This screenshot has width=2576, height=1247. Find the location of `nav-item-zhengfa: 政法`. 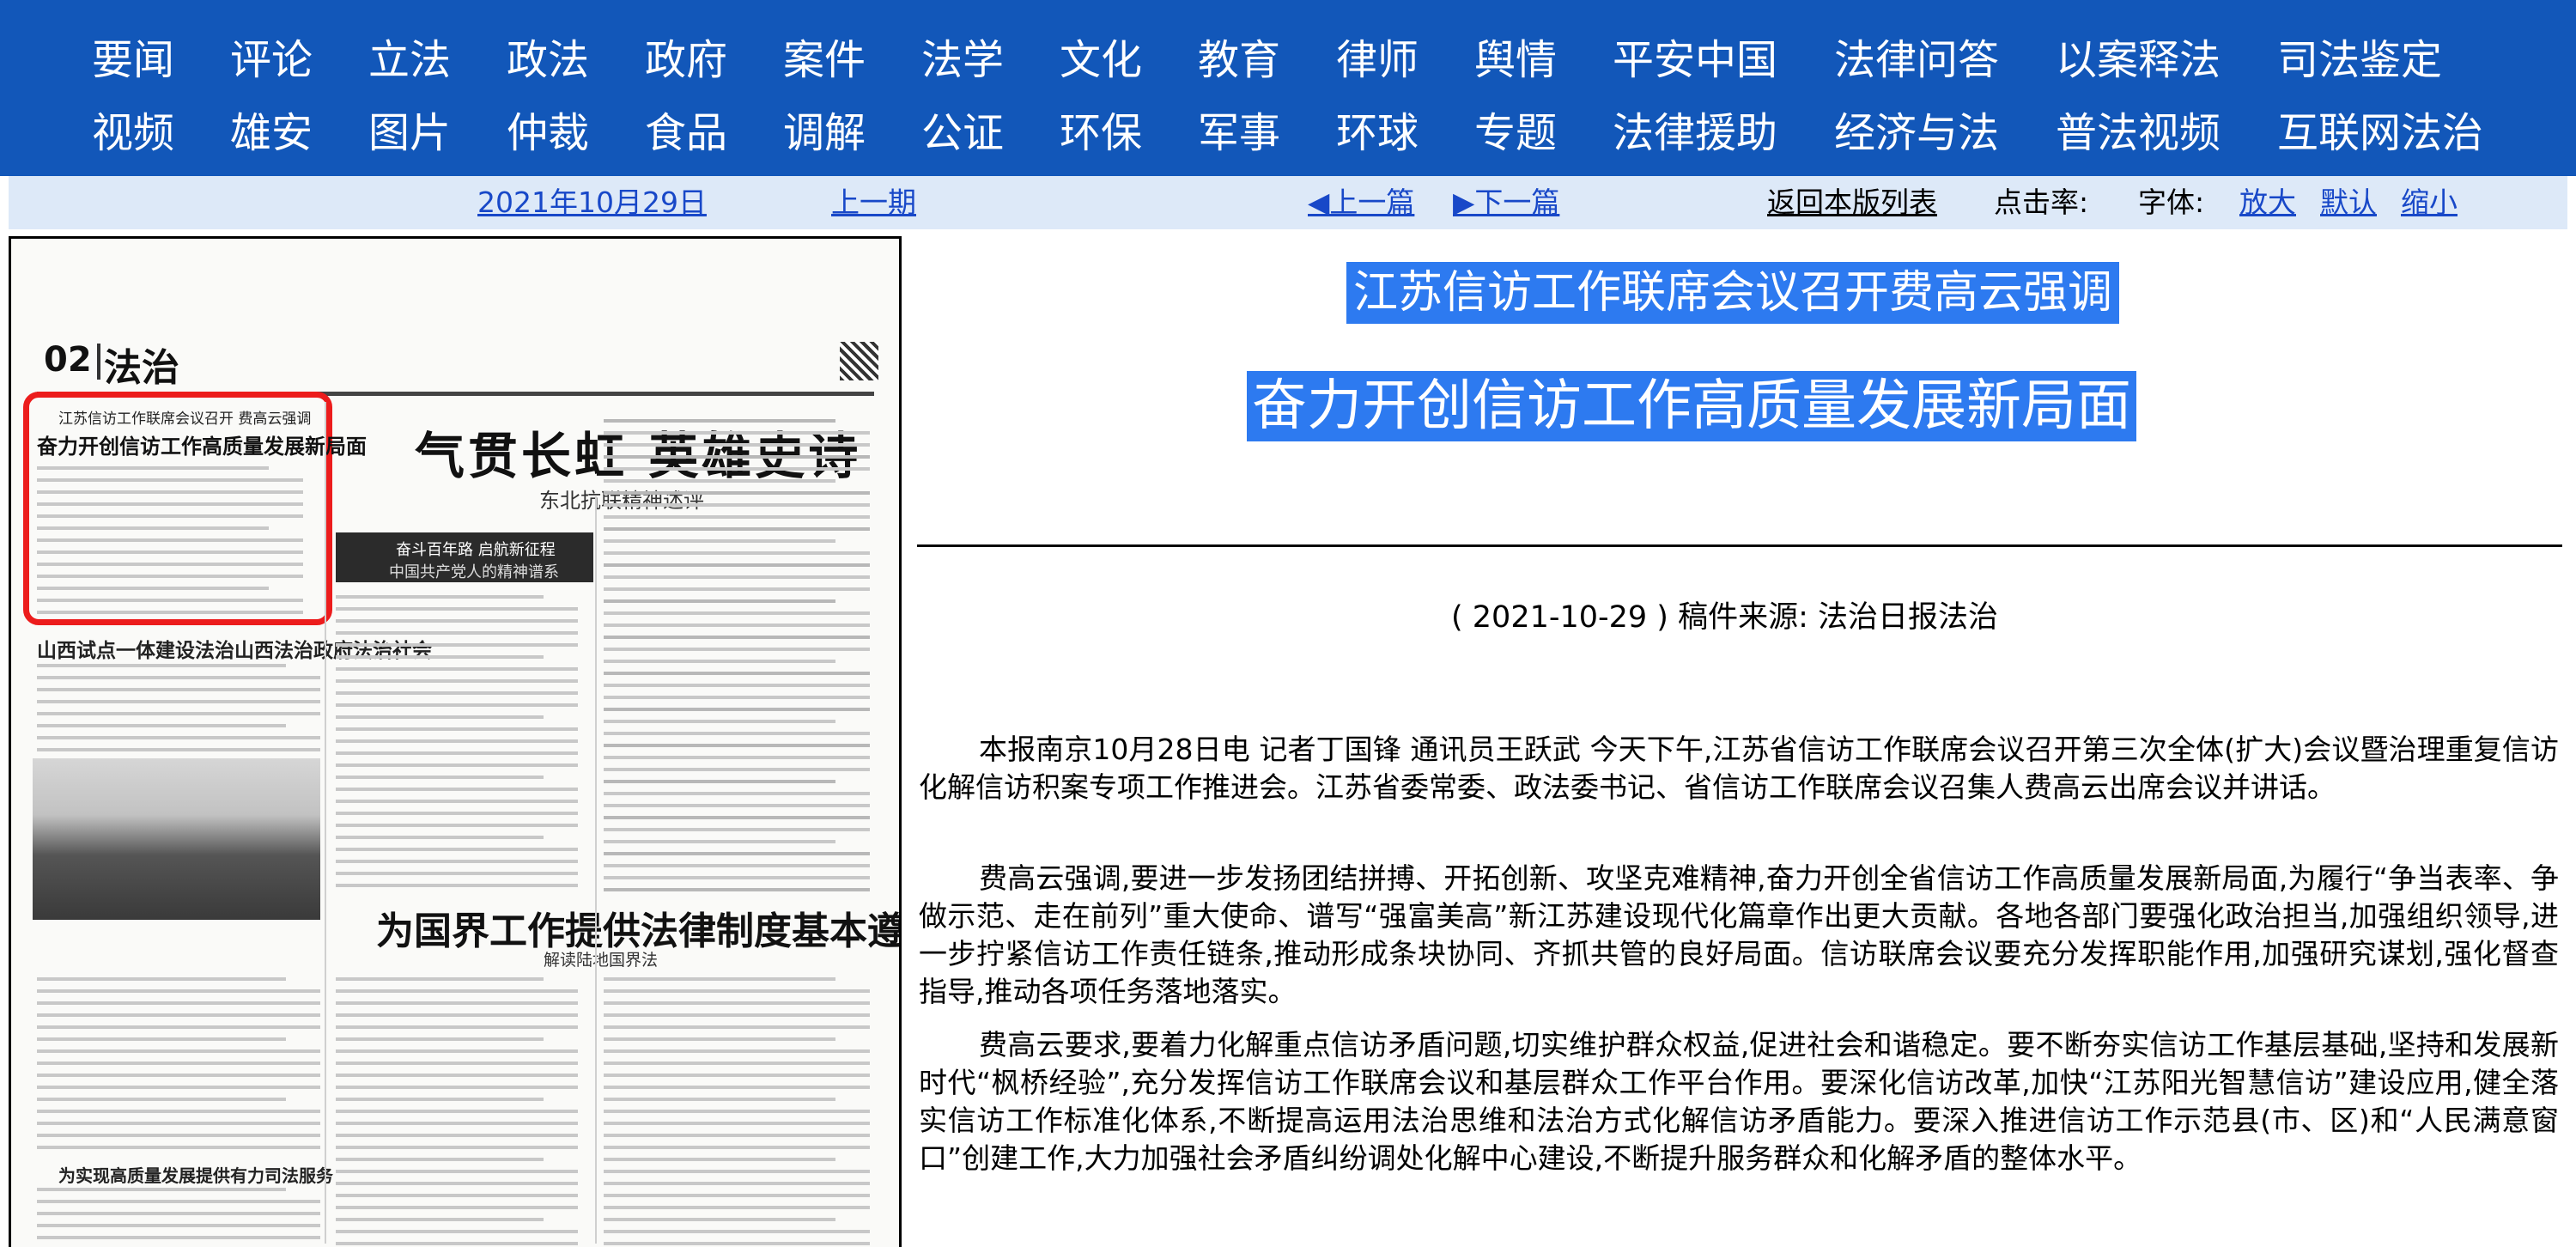

nav-item-zhengfa: 政法 is located at coordinates (548, 60).